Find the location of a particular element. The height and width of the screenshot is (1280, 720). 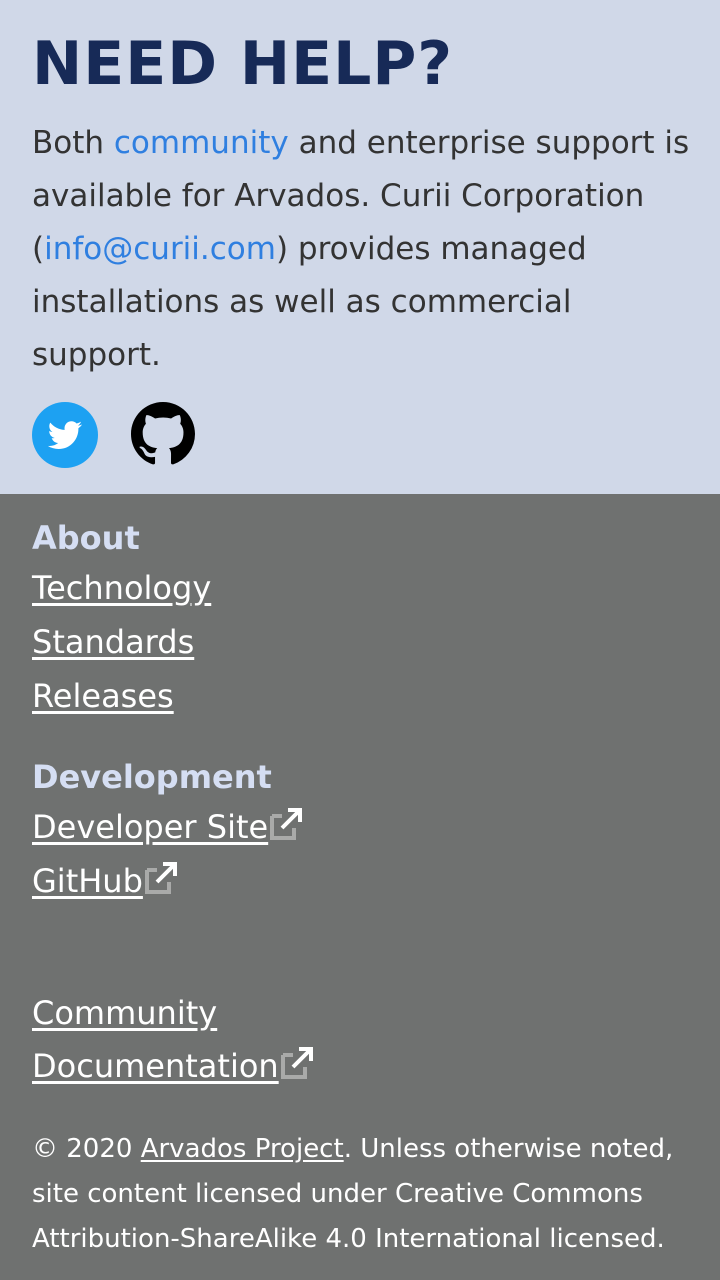

about-heading: About is located at coordinates (86, 538).